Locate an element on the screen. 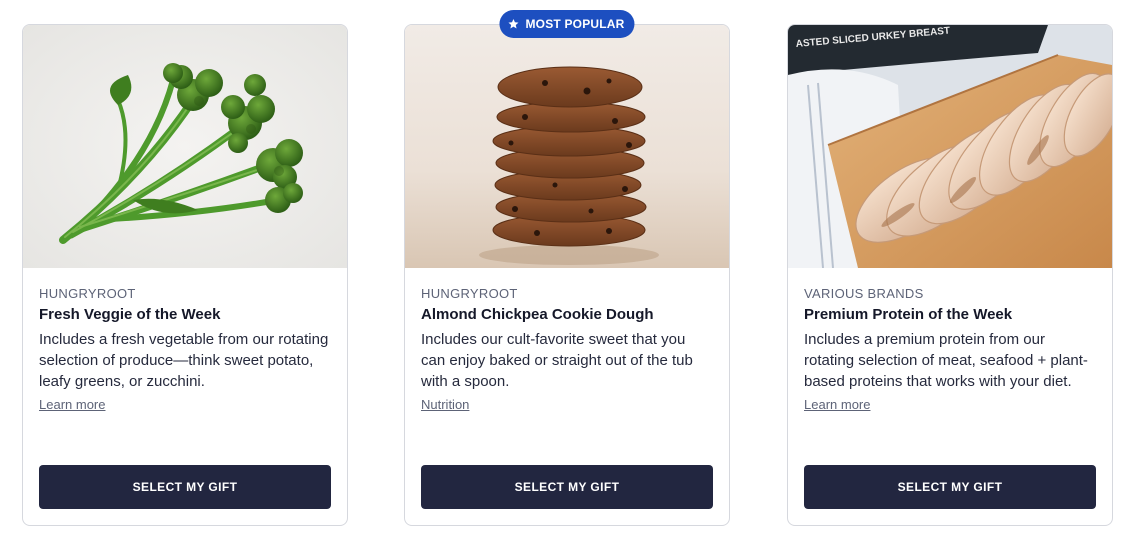 The height and width of the screenshot is (538, 1134). product-title: Premium Protein of the Week is located at coordinates (908, 314).